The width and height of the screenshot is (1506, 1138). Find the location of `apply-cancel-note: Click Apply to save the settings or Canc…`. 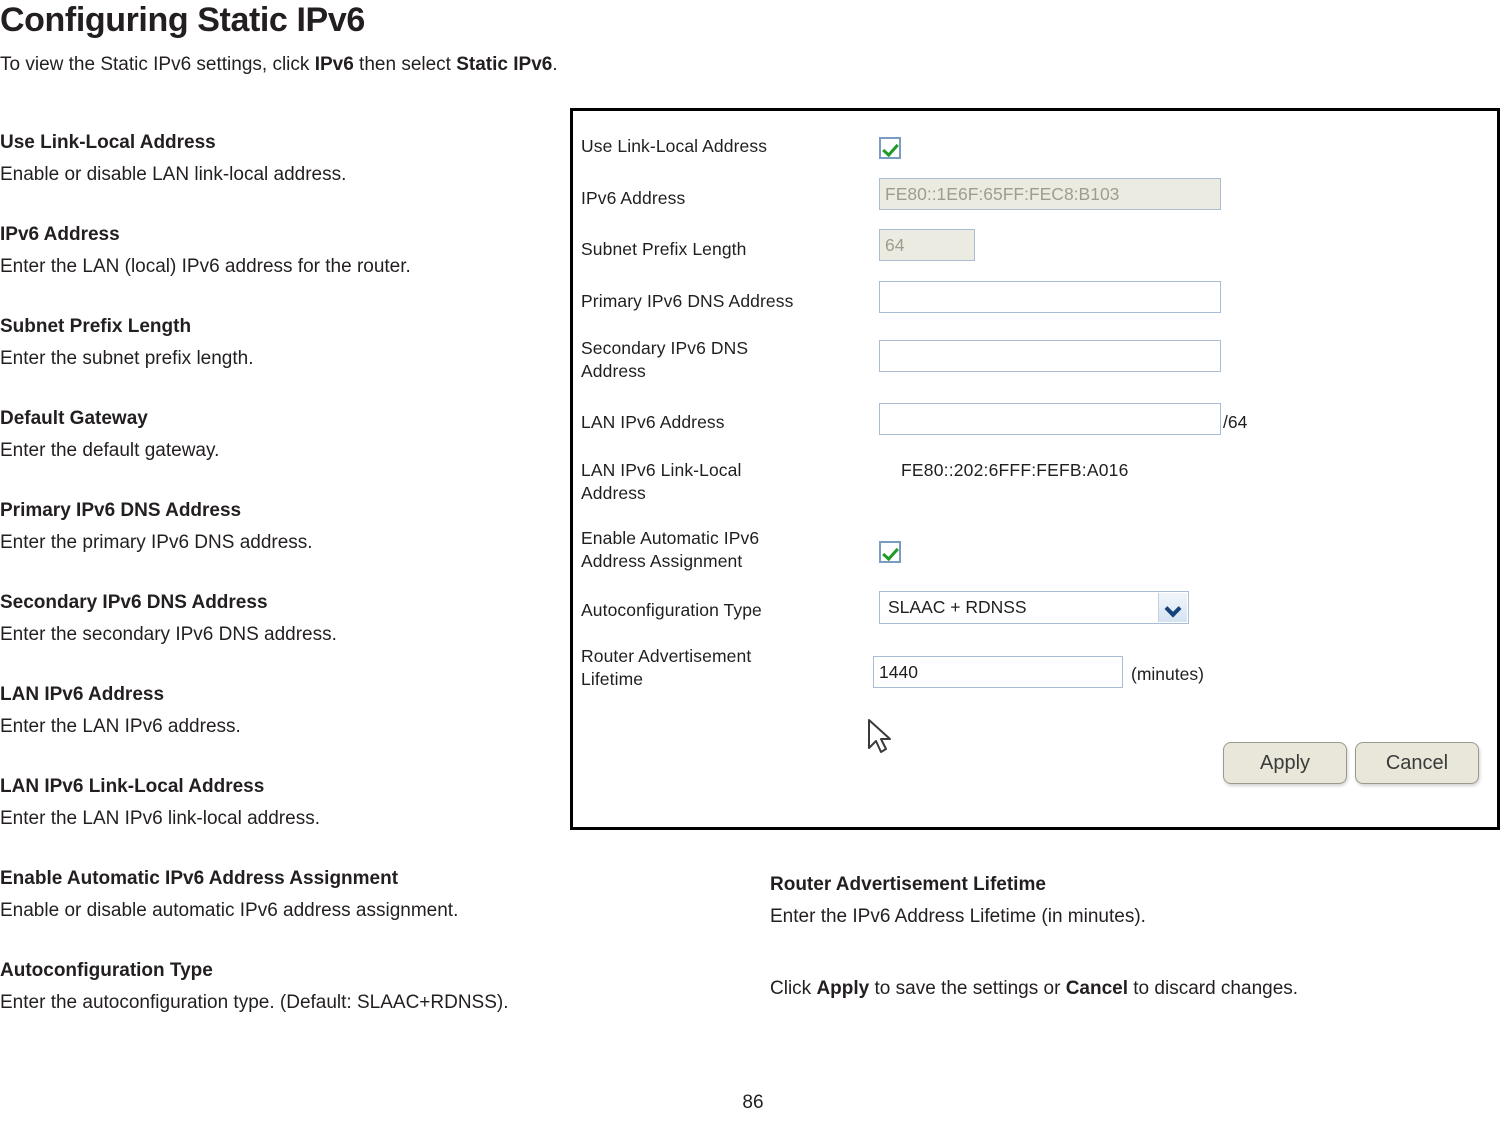

apply-cancel-note: Click Apply to save the settings or Canc… is located at coordinates (1130, 989).